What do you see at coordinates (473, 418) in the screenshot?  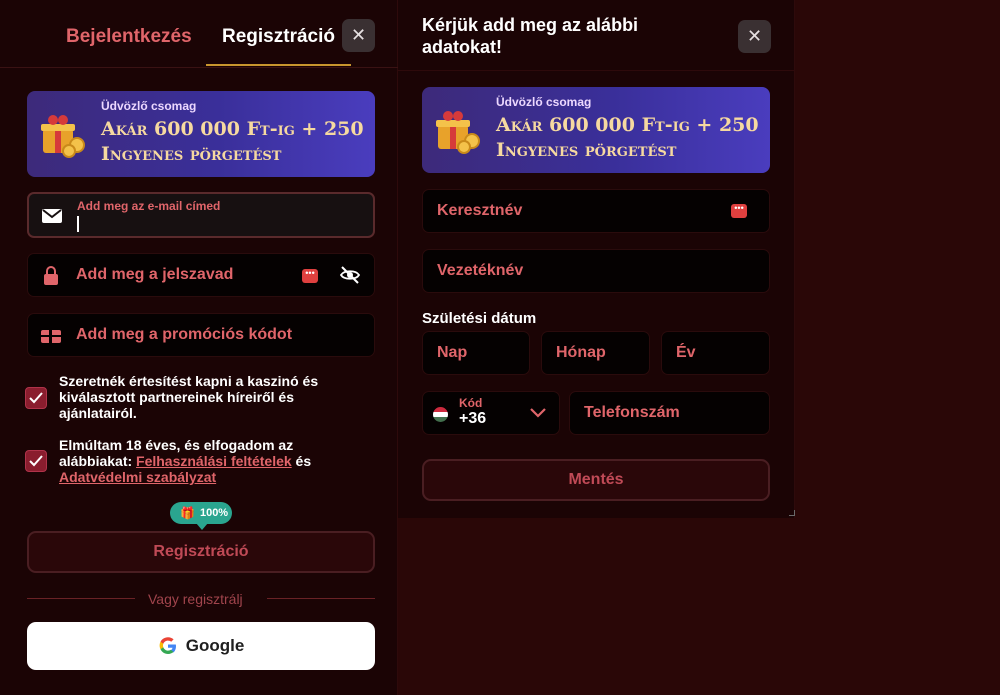 I see `phone-code-value: +36` at bounding box center [473, 418].